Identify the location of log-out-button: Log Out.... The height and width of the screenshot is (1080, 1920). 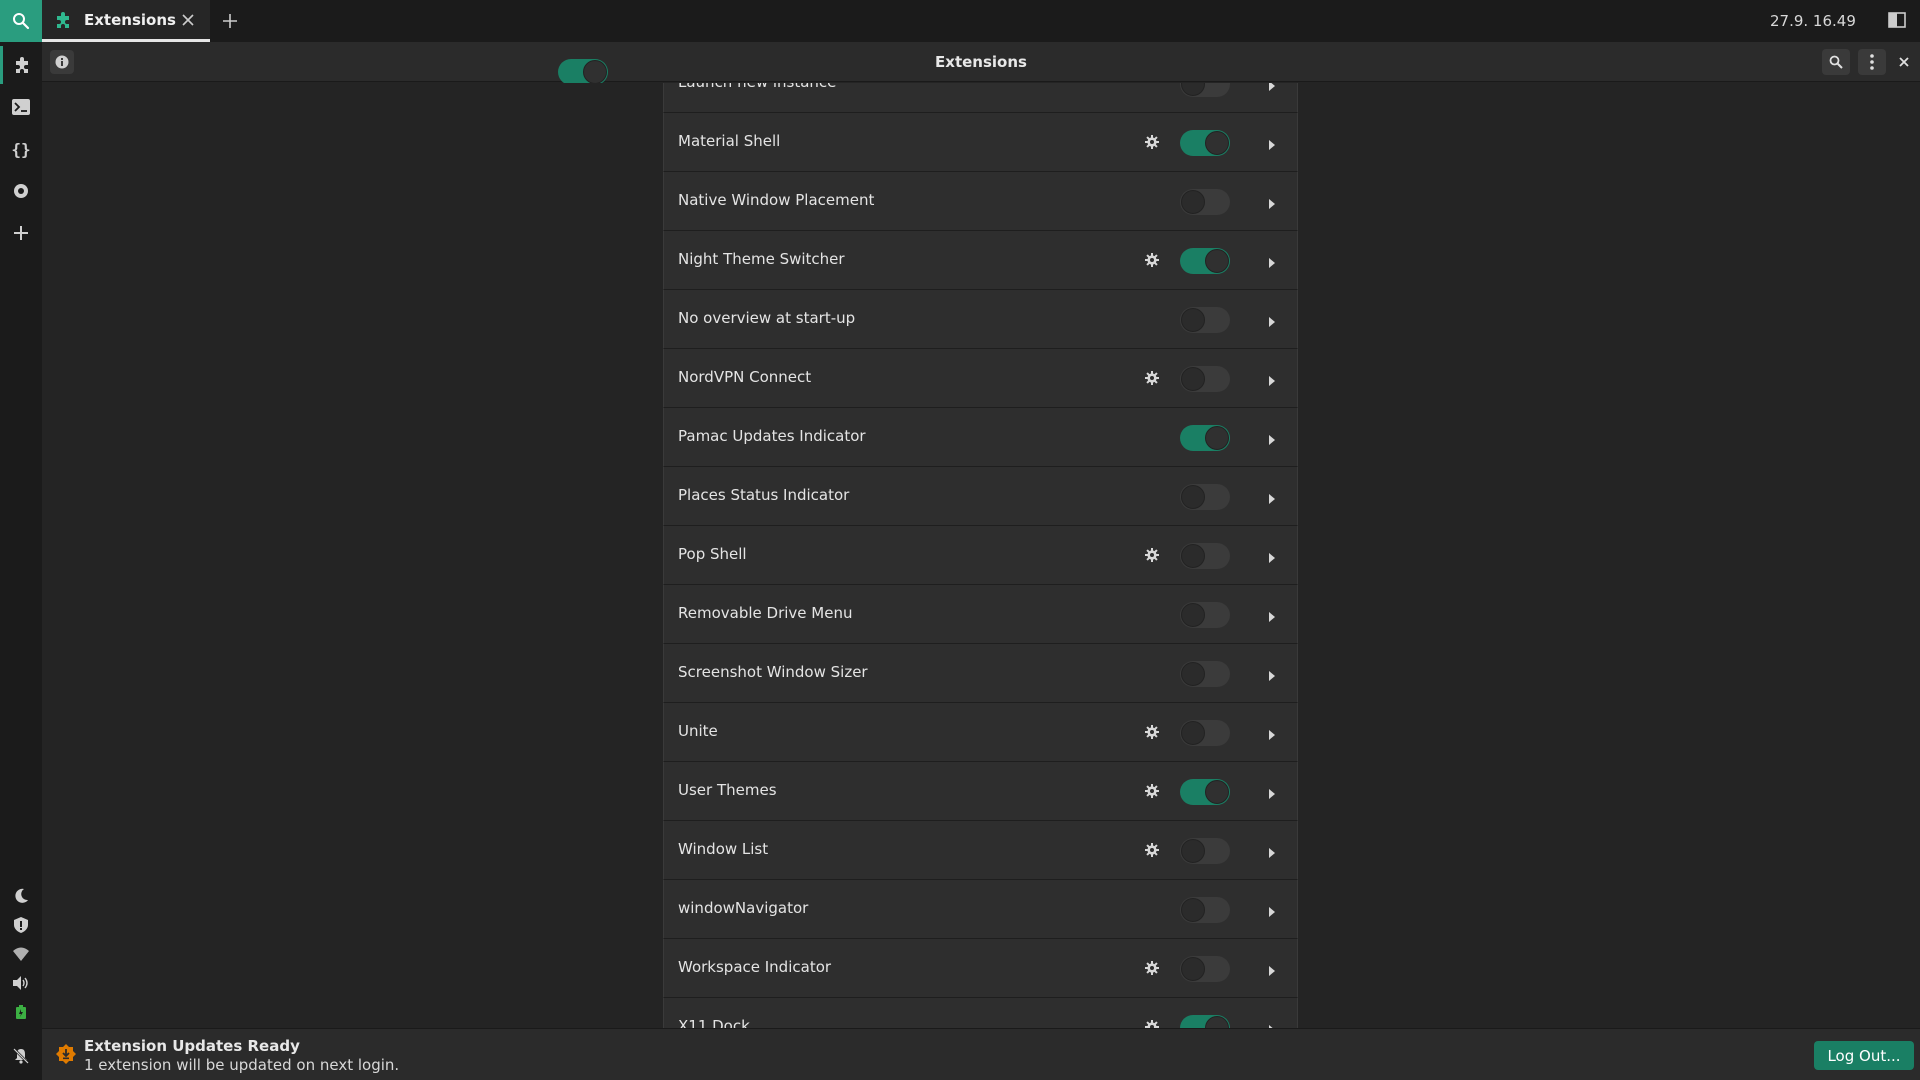
(1864, 1055).